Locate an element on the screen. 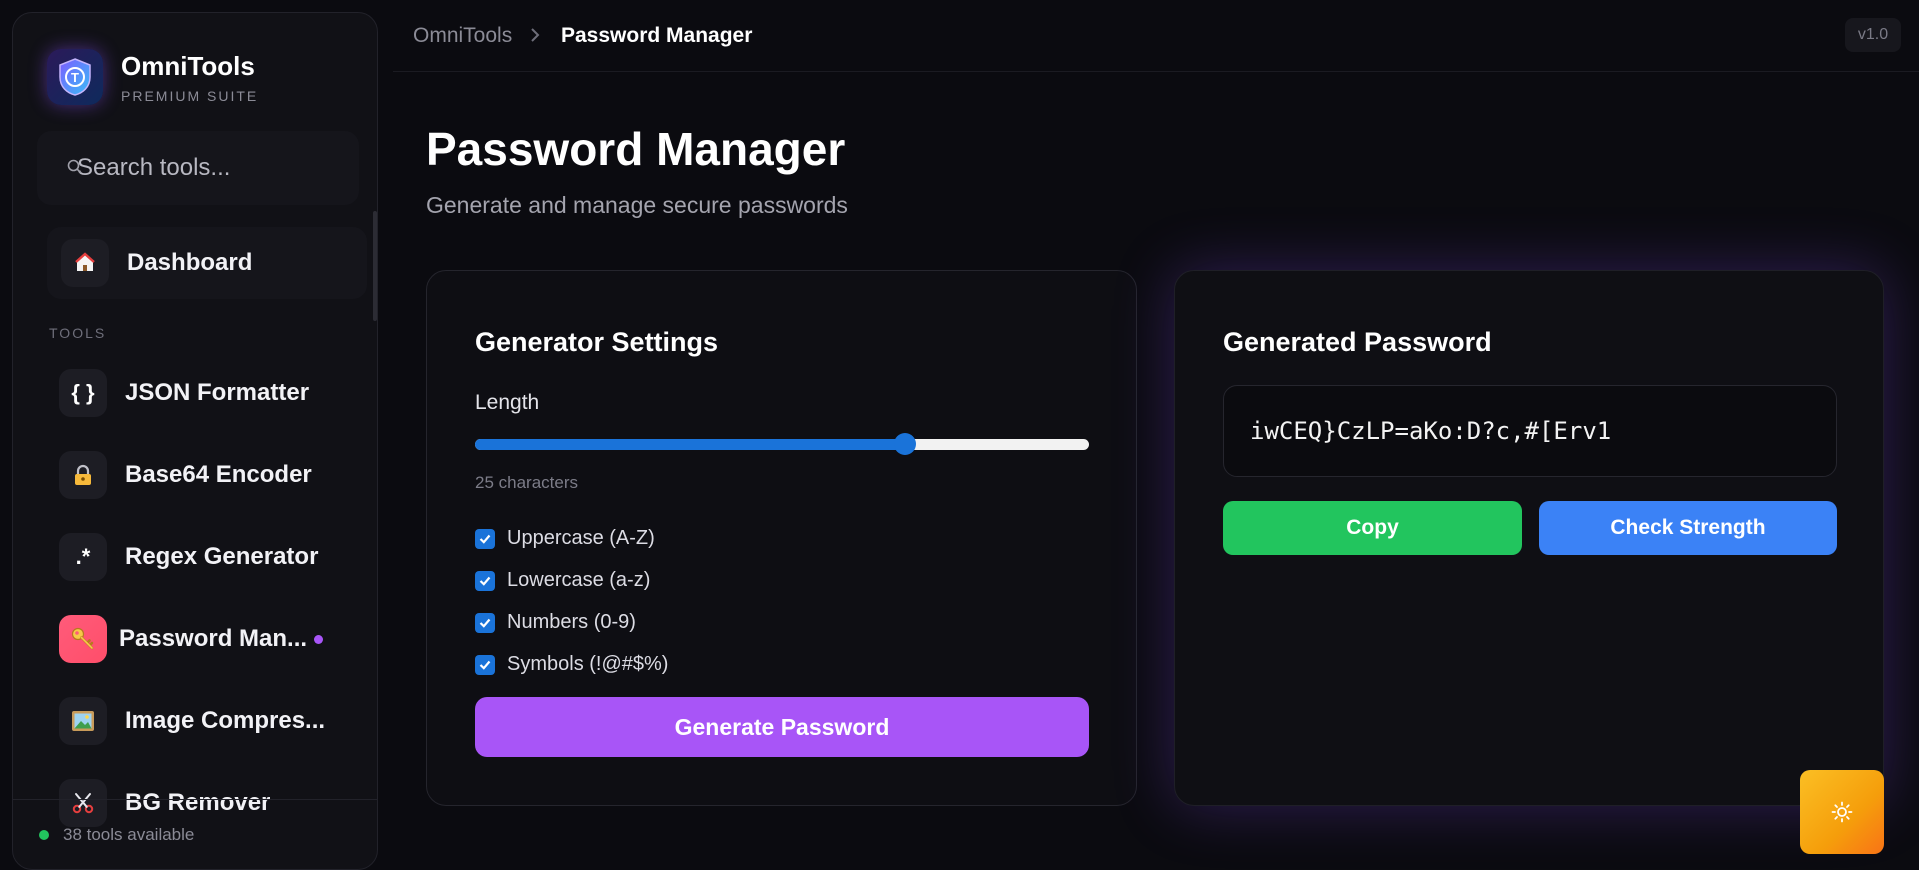 The width and height of the screenshot is (1919, 870). image-icon is located at coordinates (83, 721).